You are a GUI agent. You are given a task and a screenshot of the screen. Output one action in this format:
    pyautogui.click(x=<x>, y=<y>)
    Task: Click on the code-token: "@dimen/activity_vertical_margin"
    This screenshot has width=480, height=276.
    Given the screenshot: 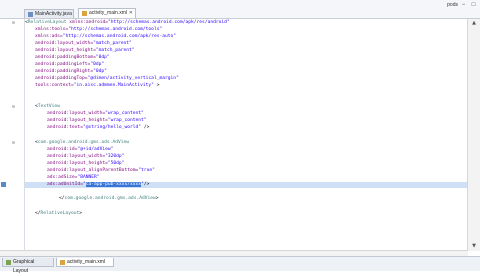 What is the action you would take?
    pyautogui.click(x=133, y=78)
    